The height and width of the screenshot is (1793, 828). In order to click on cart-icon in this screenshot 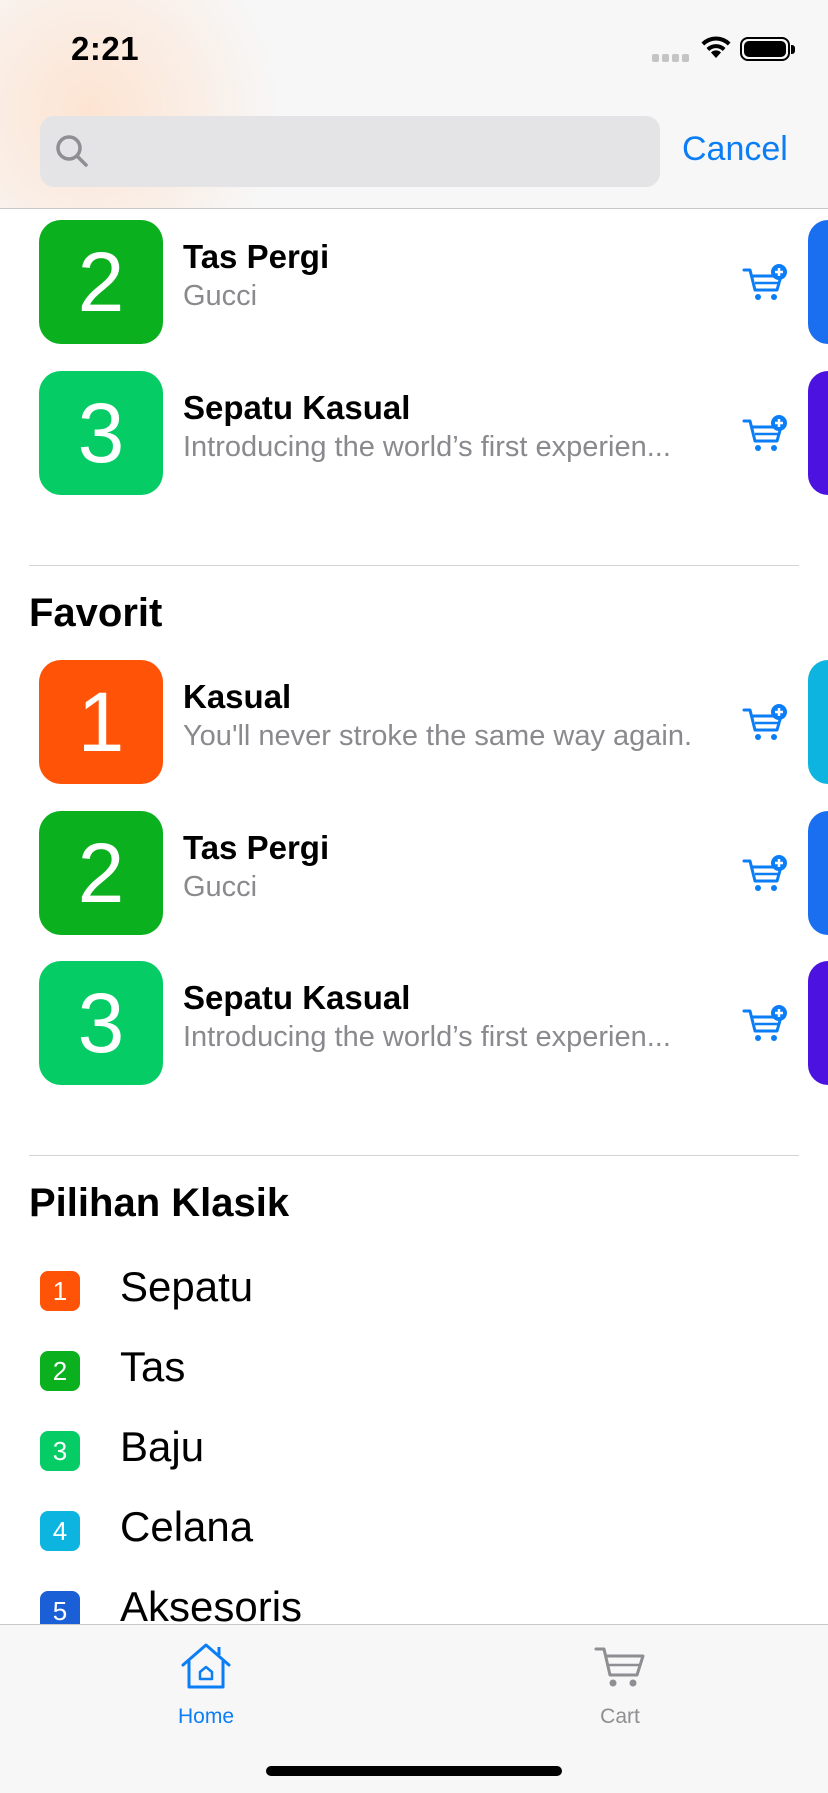, I will do `click(619, 1667)`.